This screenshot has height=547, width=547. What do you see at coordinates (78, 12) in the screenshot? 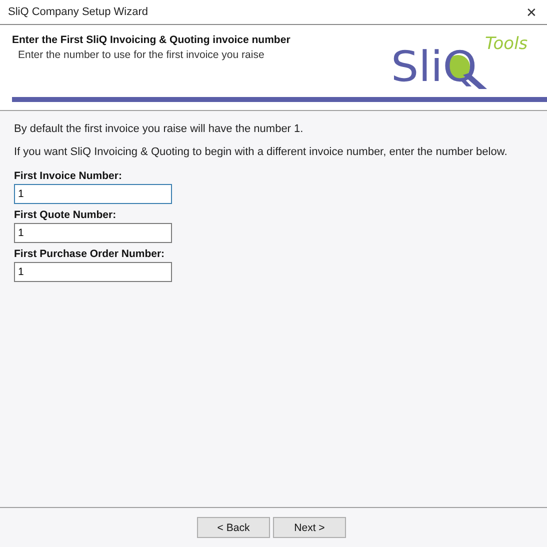
I see `window-title: SliQ Company Setup Wizard` at bounding box center [78, 12].